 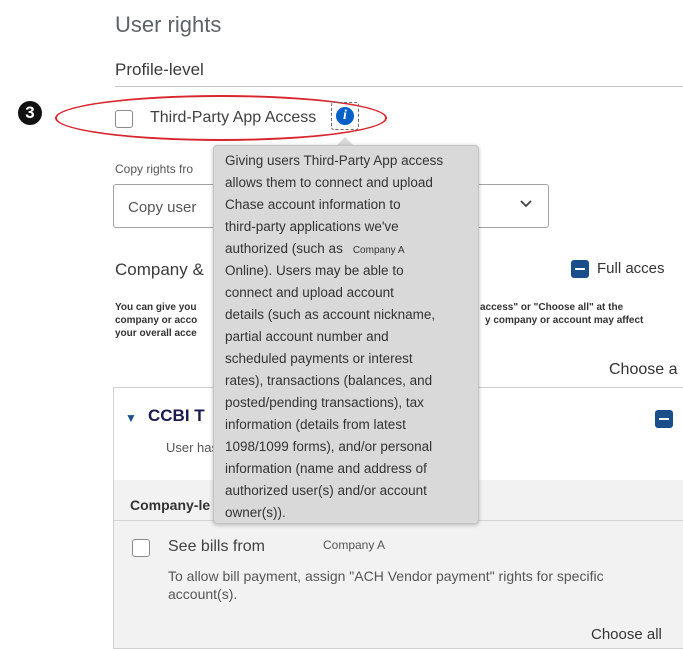 I want to click on tooltip-line: information (name and address of, so click(x=326, y=468).